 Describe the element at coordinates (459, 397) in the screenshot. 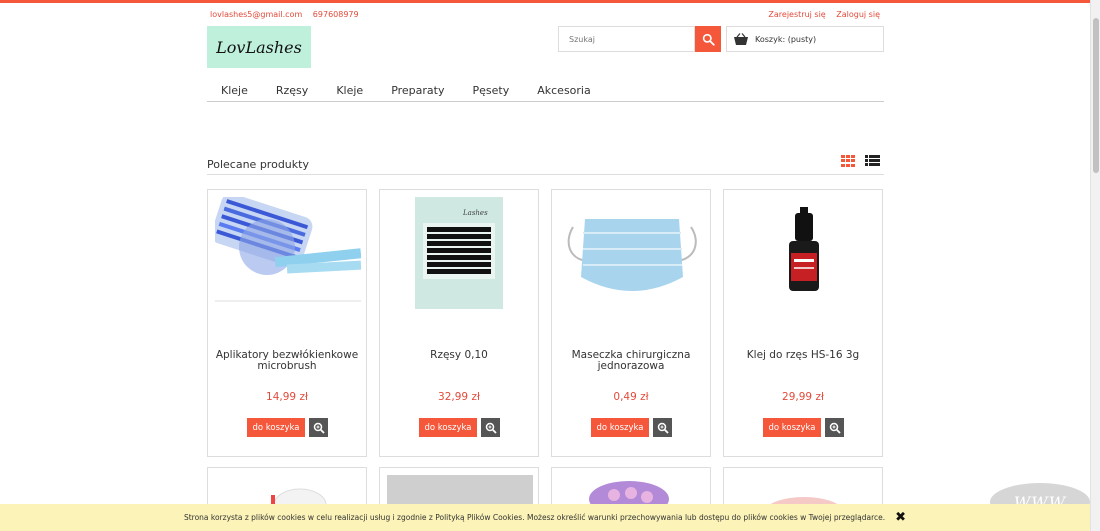

I see `product-price: 32,99 zł` at that location.